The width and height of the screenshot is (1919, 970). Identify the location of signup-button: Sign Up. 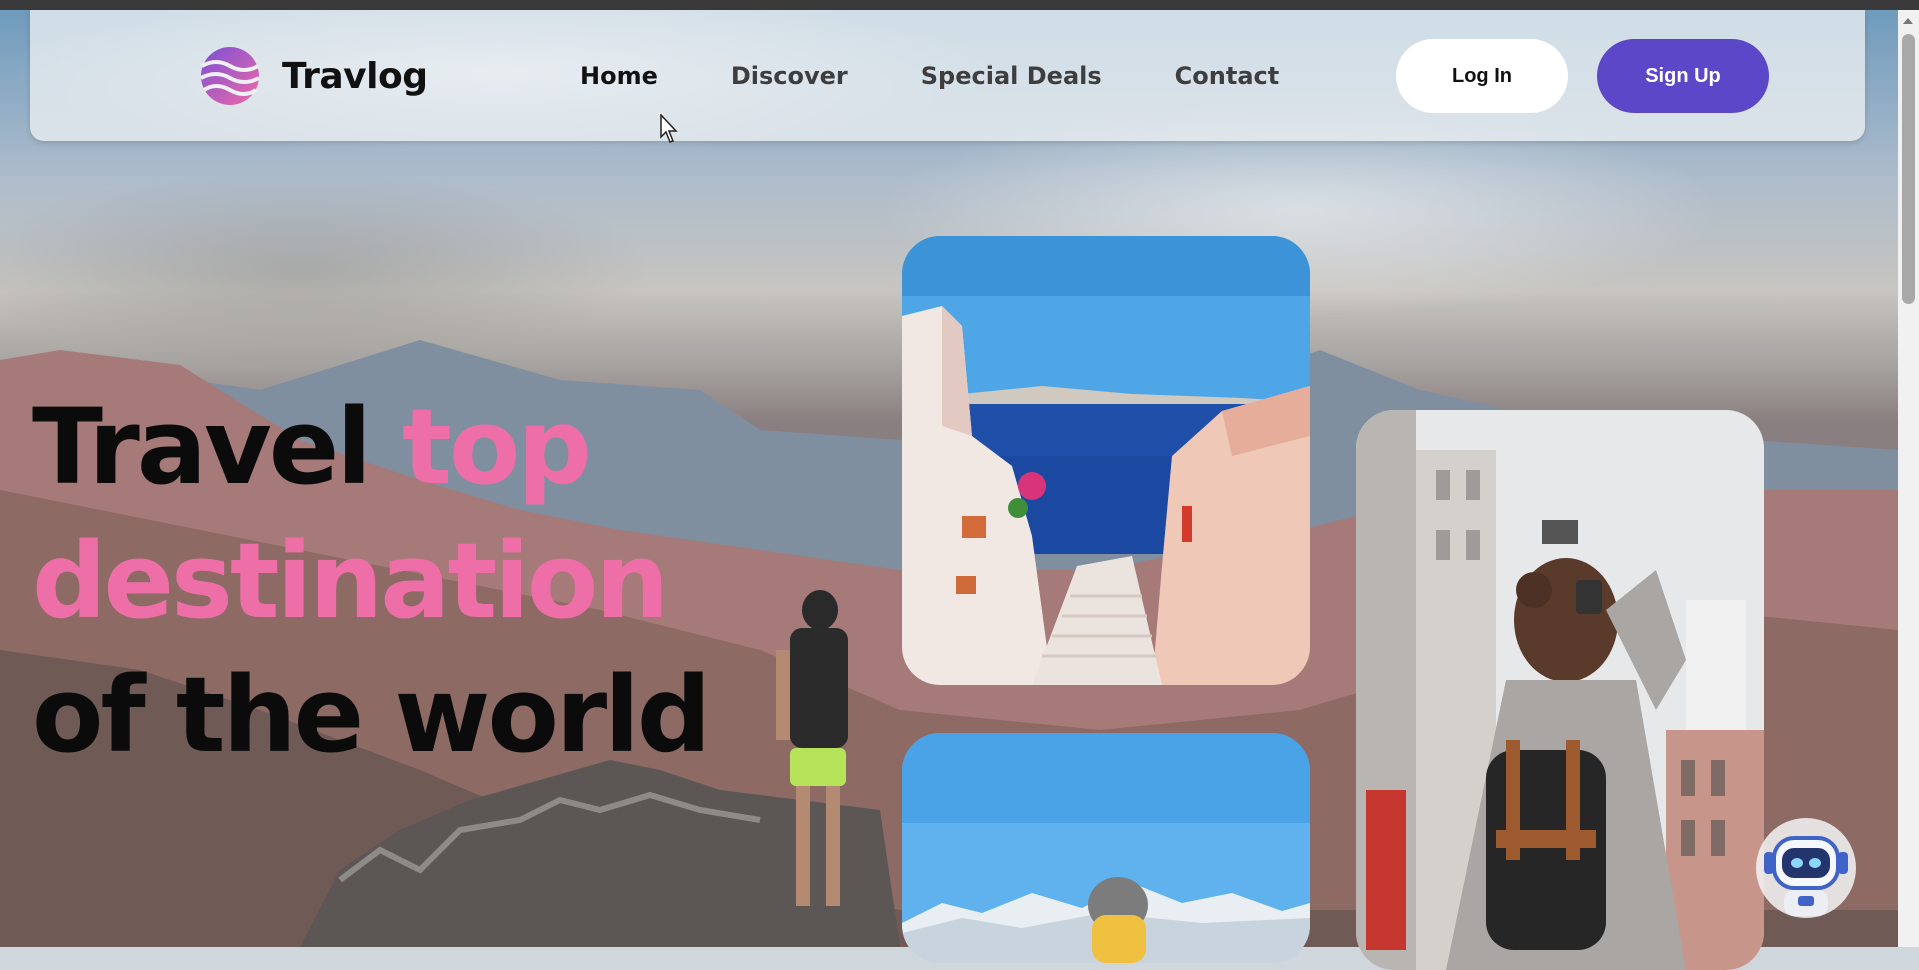
(1683, 76).